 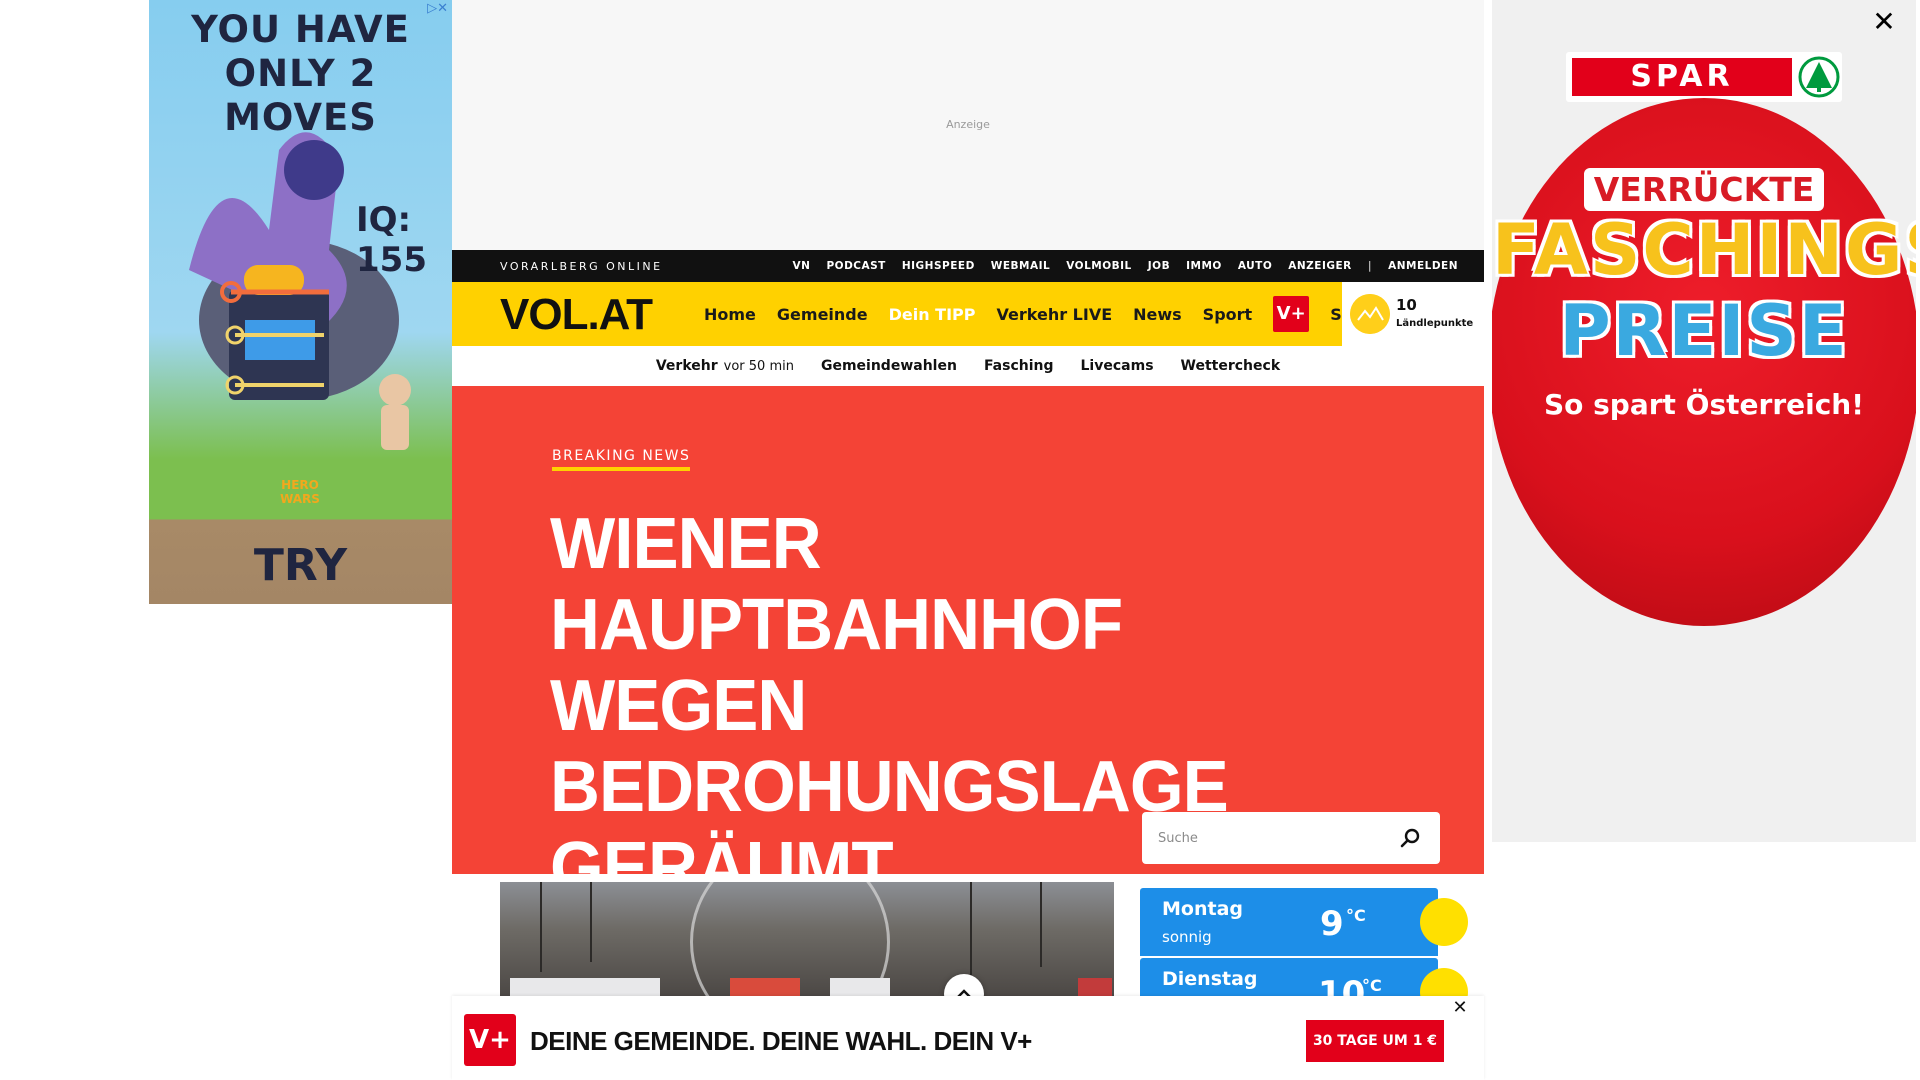 What do you see at coordinates (1210, 979) in the screenshot?
I see `weather-day: Dienstag` at bounding box center [1210, 979].